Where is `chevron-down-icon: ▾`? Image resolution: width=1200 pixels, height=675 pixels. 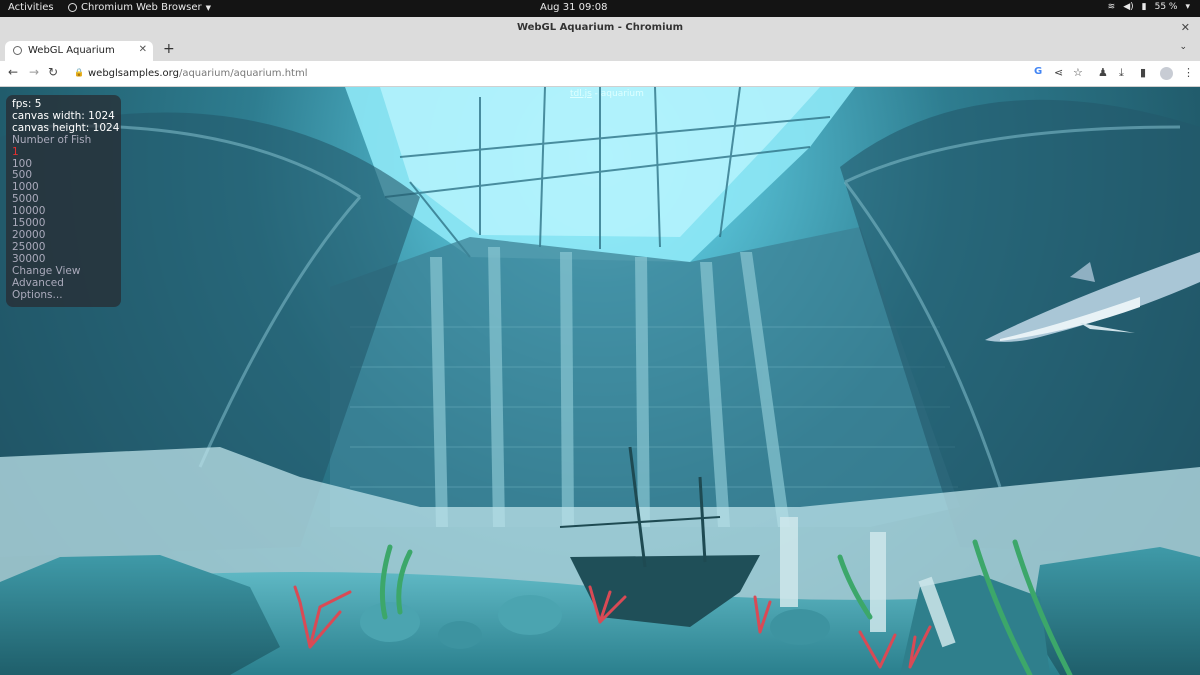 chevron-down-icon: ▾ is located at coordinates (1187, 7).